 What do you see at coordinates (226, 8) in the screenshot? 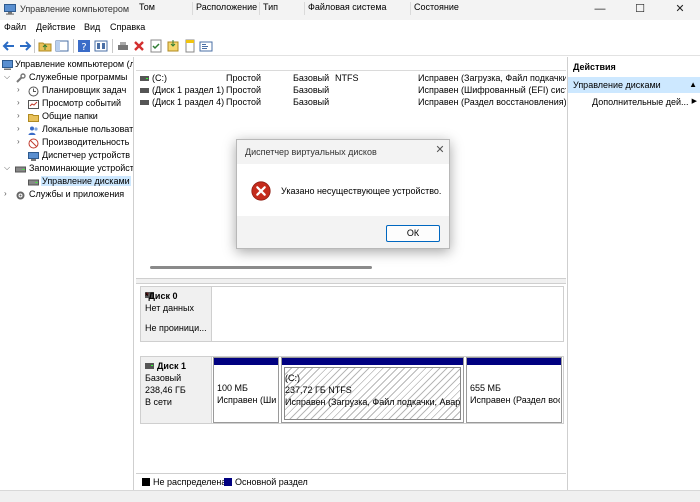
I see `column-header-layout: Расположение` at bounding box center [226, 8].